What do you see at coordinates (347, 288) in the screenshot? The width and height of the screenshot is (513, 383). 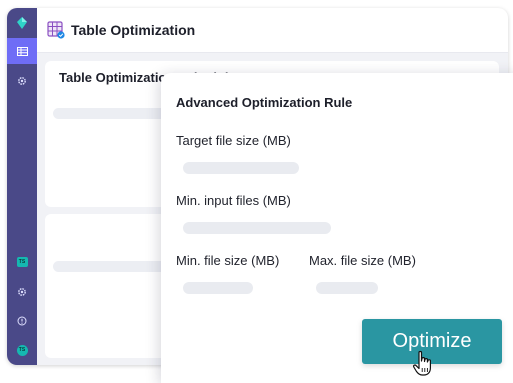 I see `max-file-size-input` at bounding box center [347, 288].